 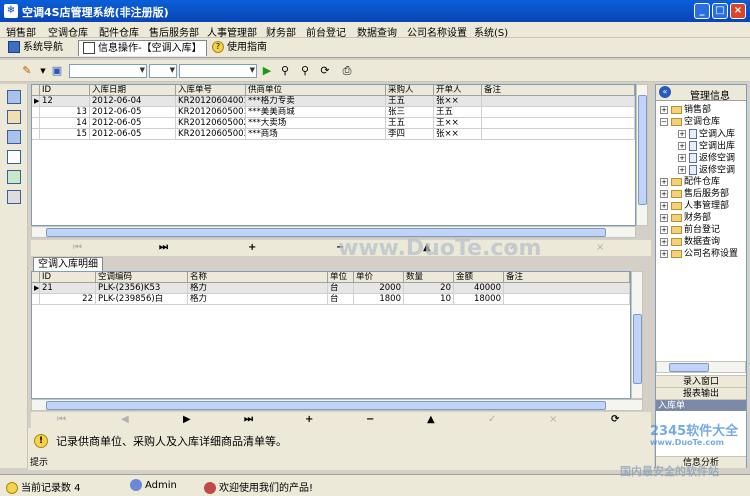 I want to click on table-icon, so click(x=14, y=137).